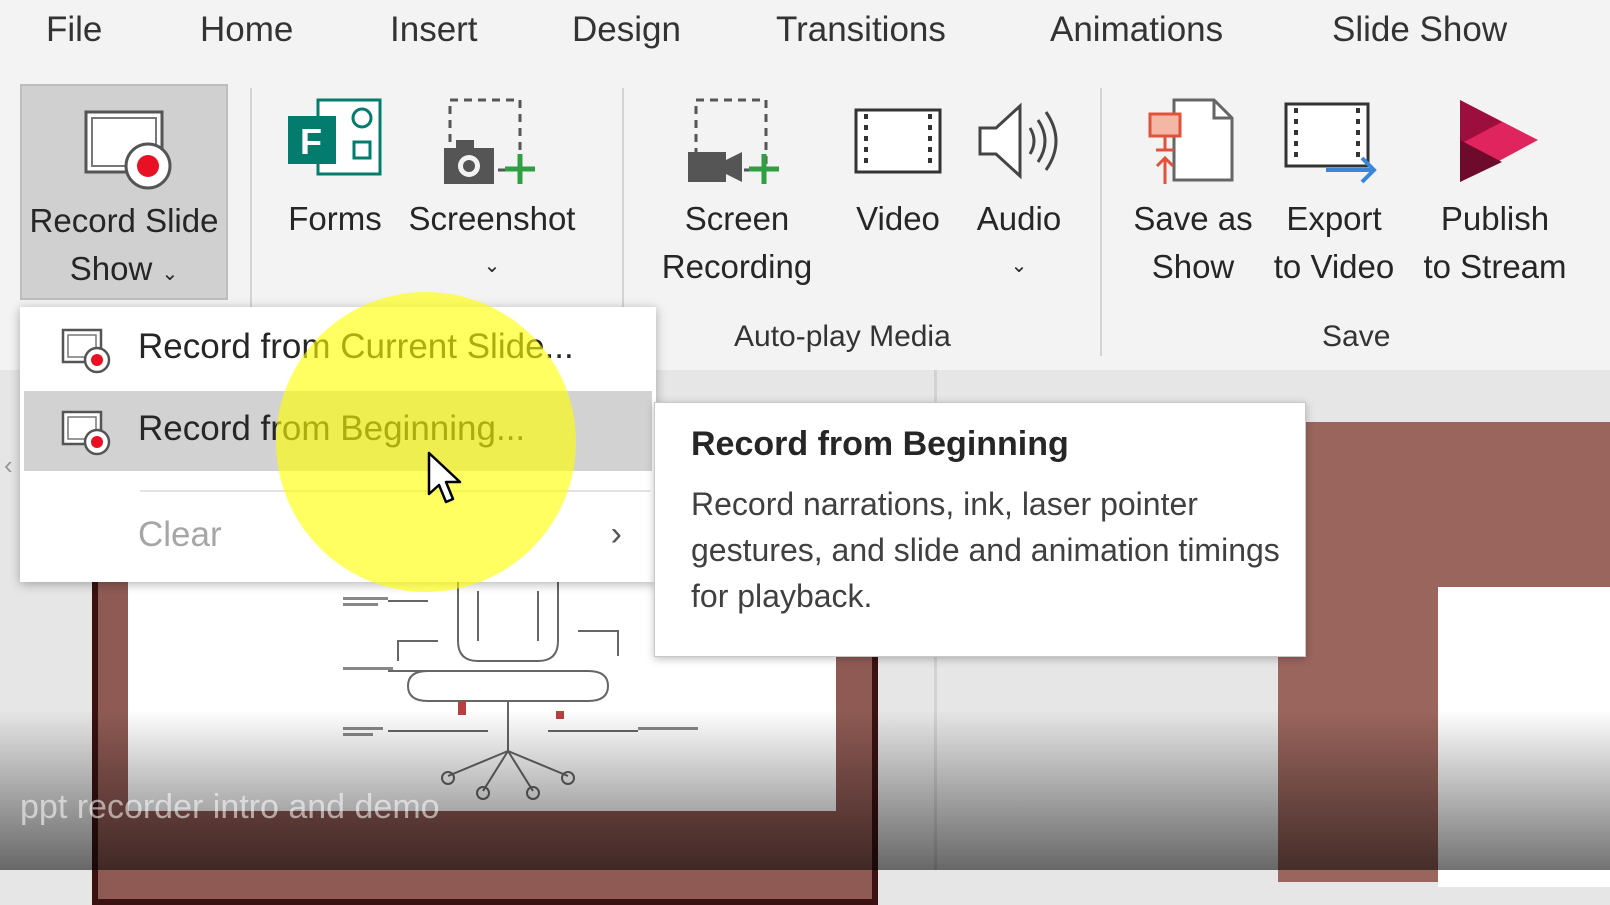 The width and height of the screenshot is (1610, 905). Describe the element at coordinates (1495, 218) in the screenshot. I see `publish-to-stream-label-1: Publish` at that location.